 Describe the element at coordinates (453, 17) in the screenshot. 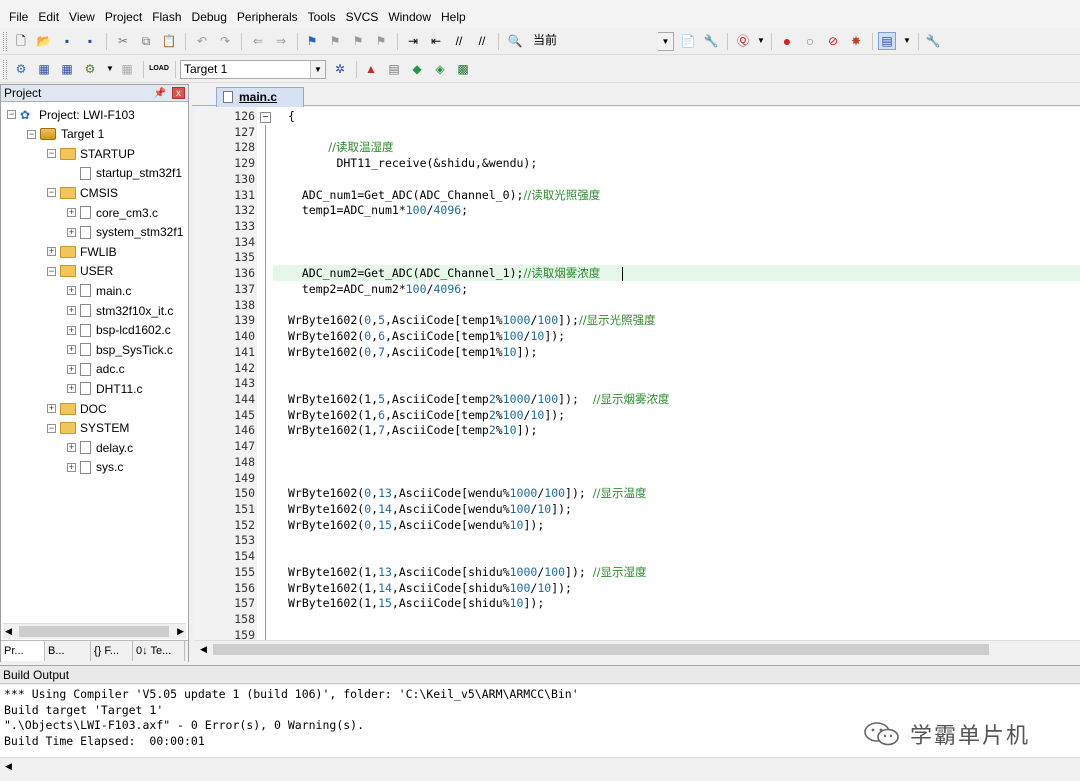

I see `menu-help: Help` at that location.